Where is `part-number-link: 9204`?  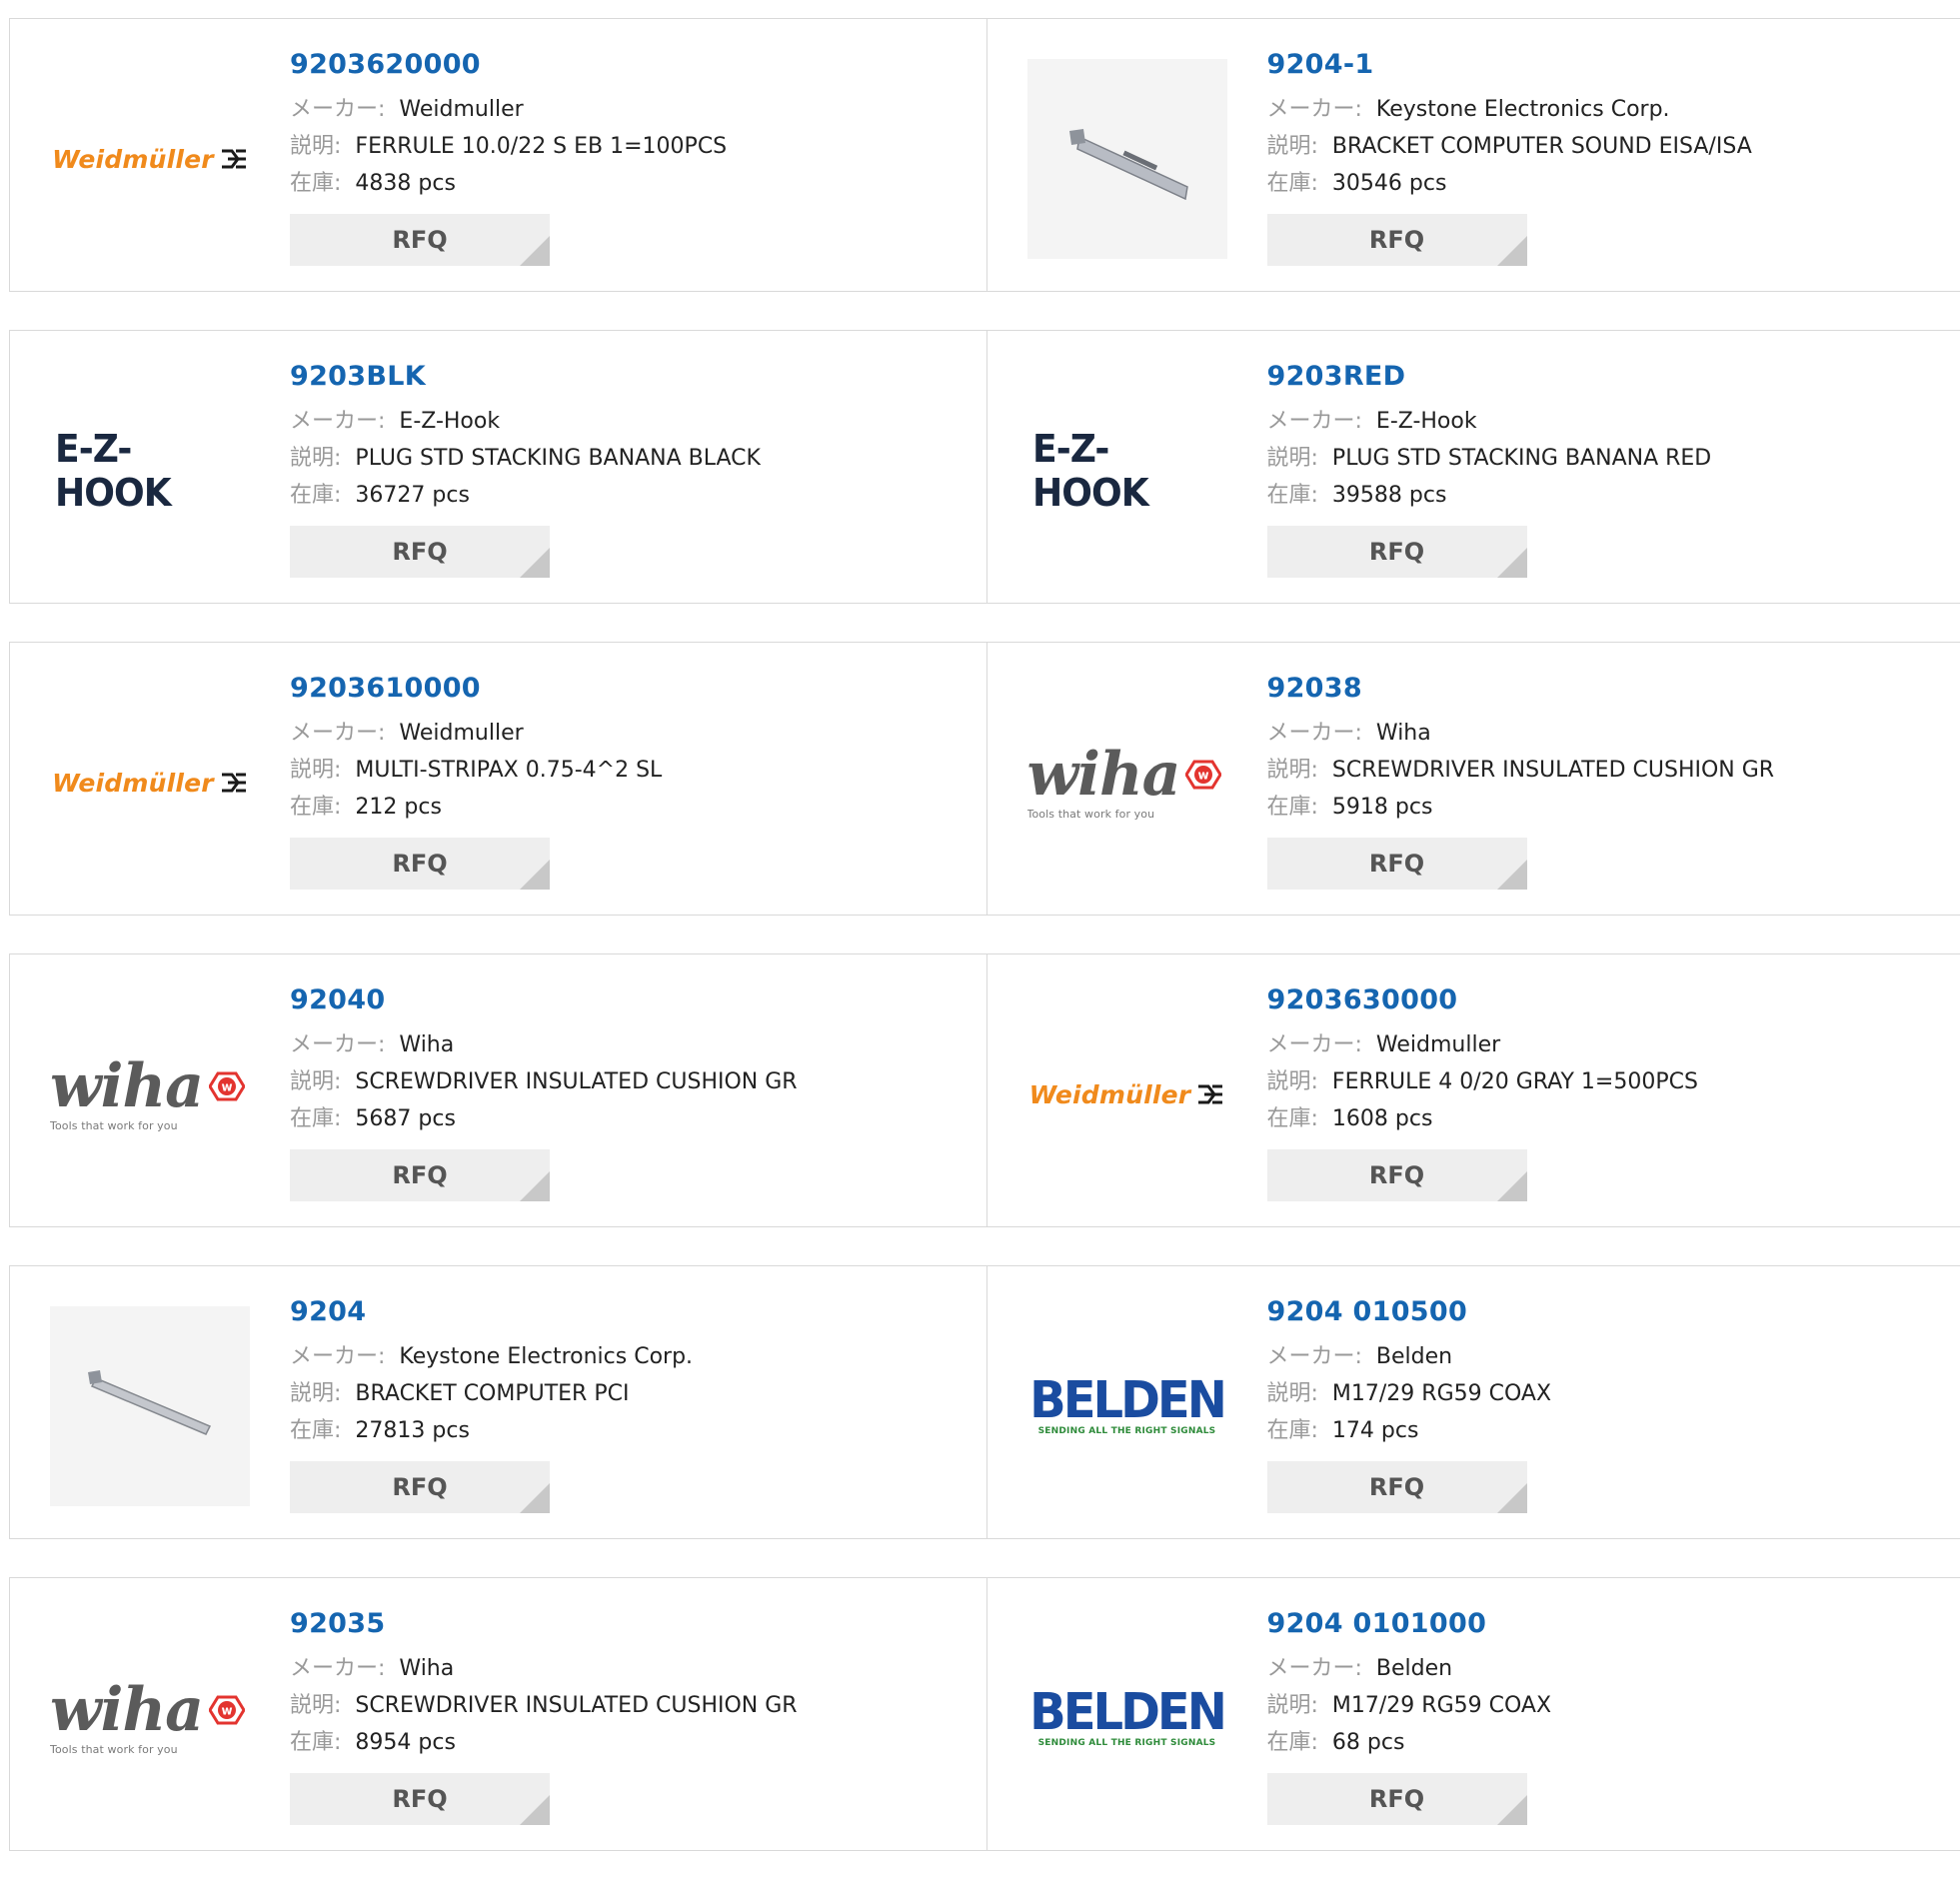
part-number-link: 9204 is located at coordinates (492, 1312).